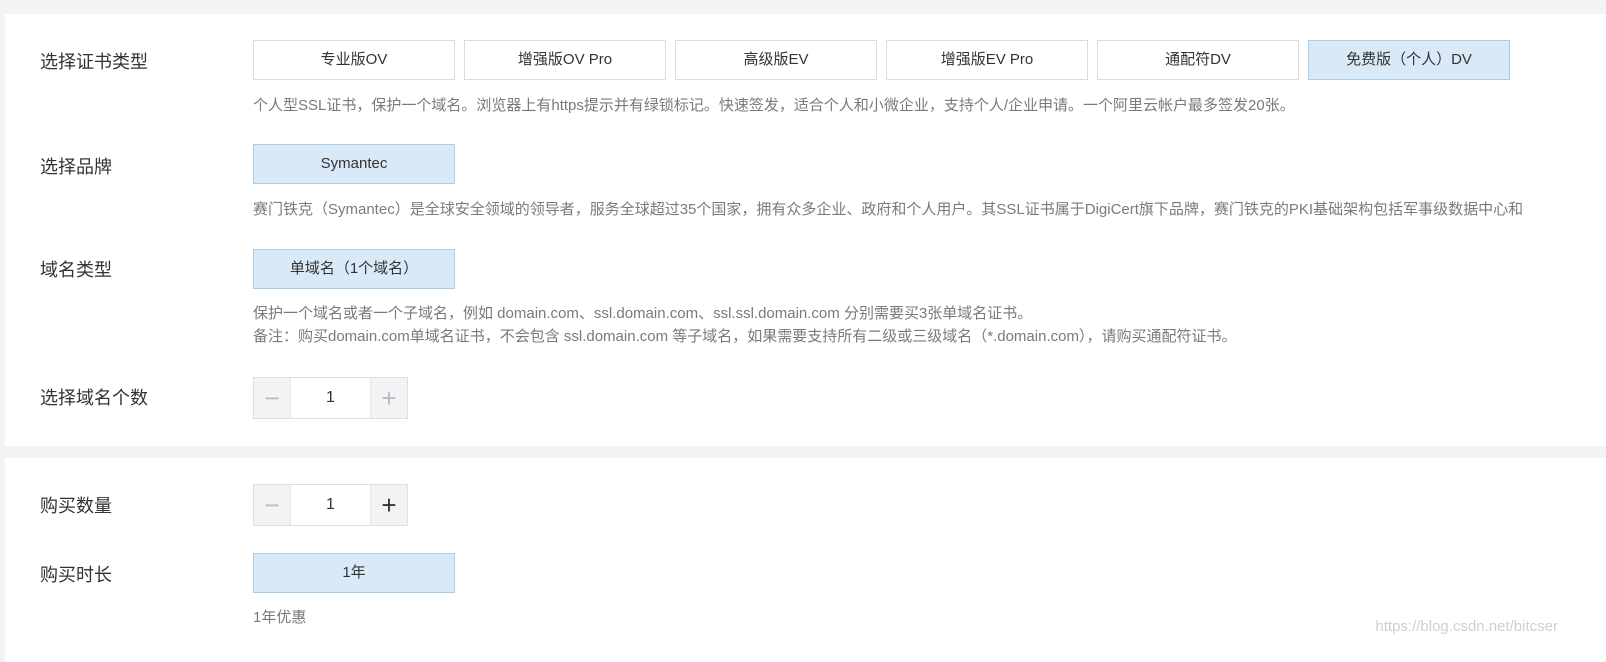 The height and width of the screenshot is (662, 1606). What do you see at coordinates (280, 617) in the screenshot?
I see `duration-description: 1年优惠` at bounding box center [280, 617].